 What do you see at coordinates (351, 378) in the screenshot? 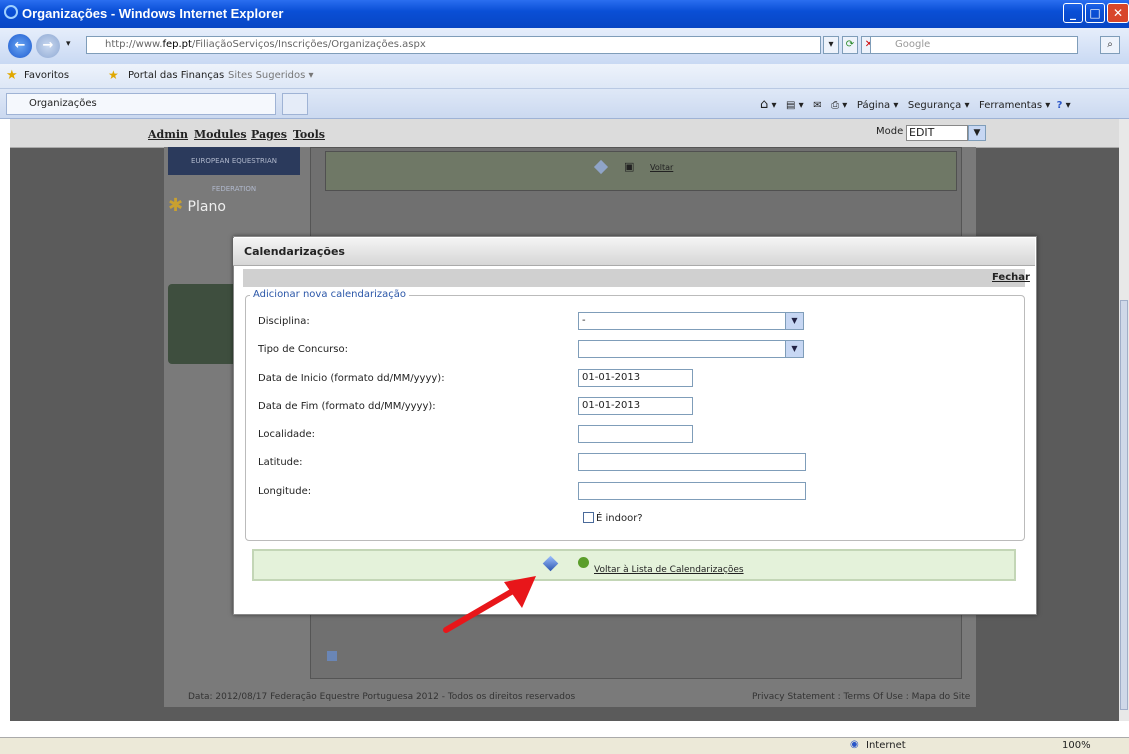
I see `data-inicio-label: Data de Inicio (formato dd/MM/yyyy):` at bounding box center [351, 378].